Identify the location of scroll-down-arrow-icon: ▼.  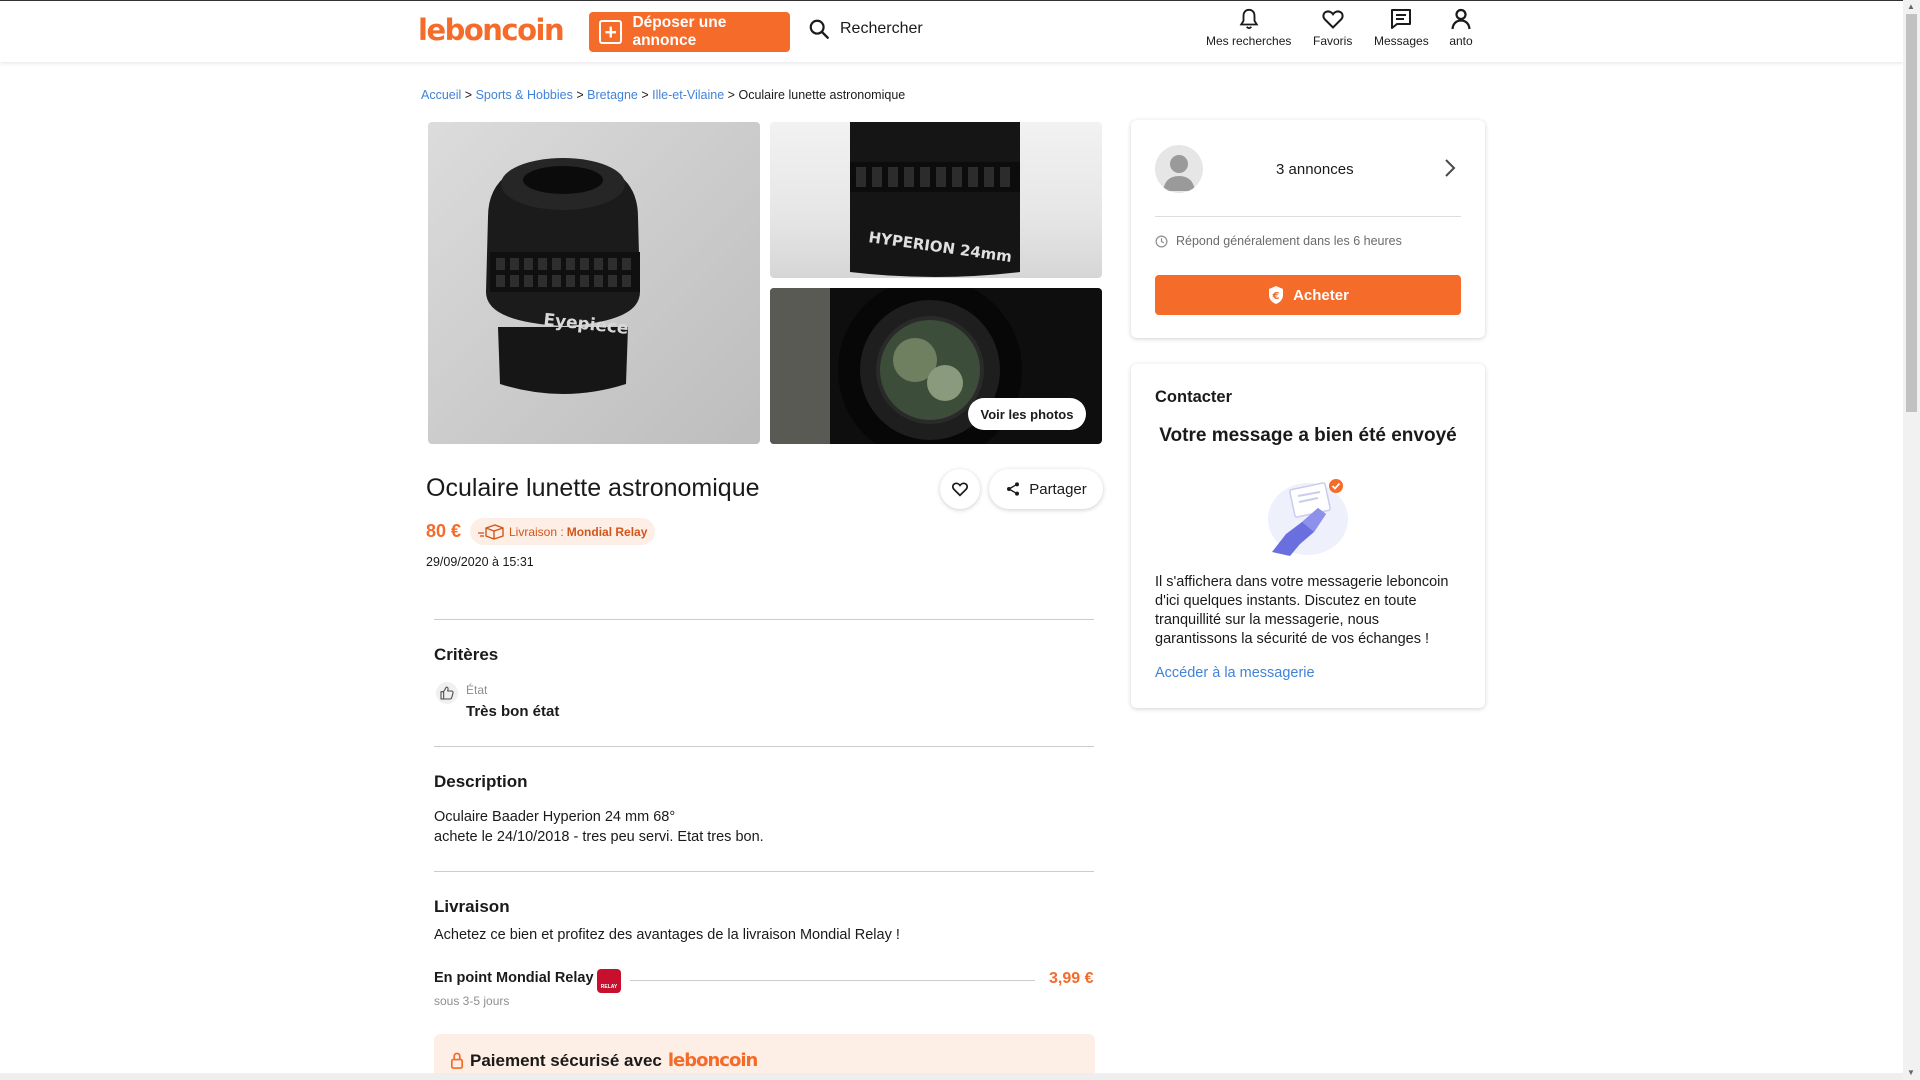
(1911, 1072).